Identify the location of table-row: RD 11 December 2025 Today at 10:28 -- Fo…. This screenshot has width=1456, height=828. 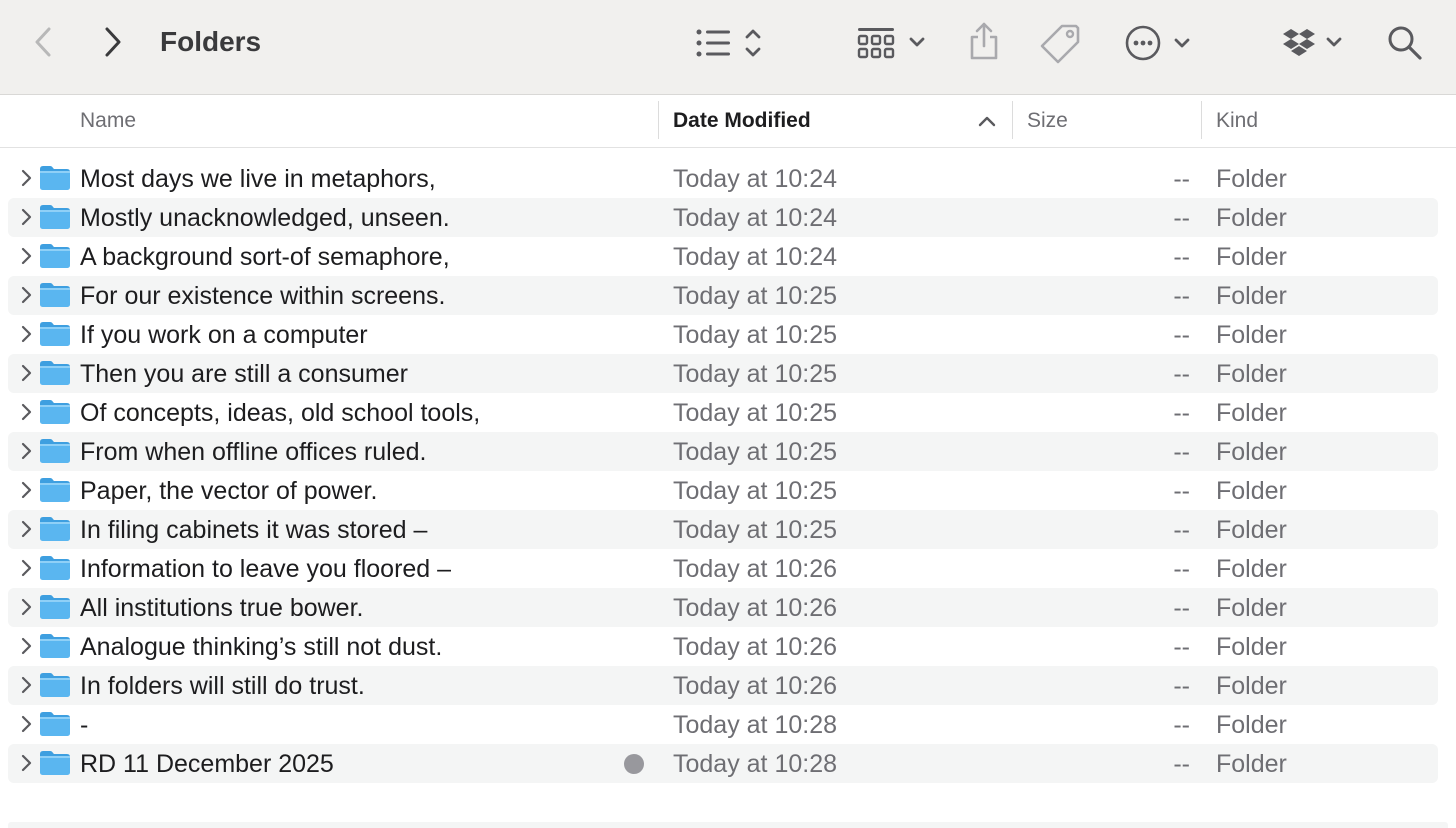
(723, 763).